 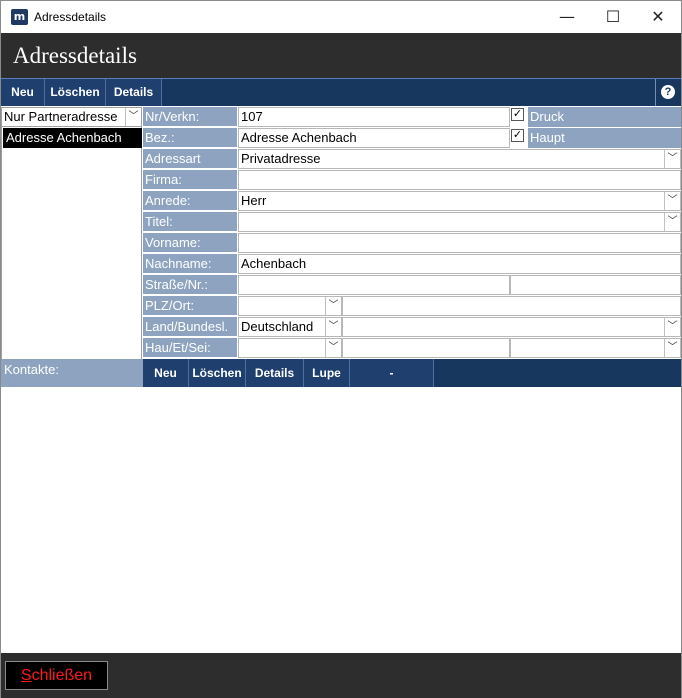 I want to click on haupt-checkbox: ✓, so click(x=517, y=135).